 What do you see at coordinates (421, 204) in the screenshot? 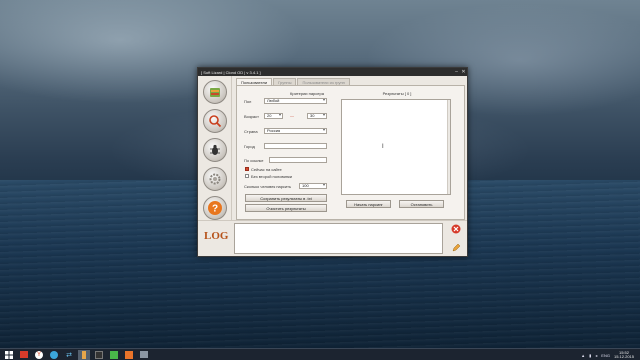
I see `stop-button: Остановить` at bounding box center [421, 204].